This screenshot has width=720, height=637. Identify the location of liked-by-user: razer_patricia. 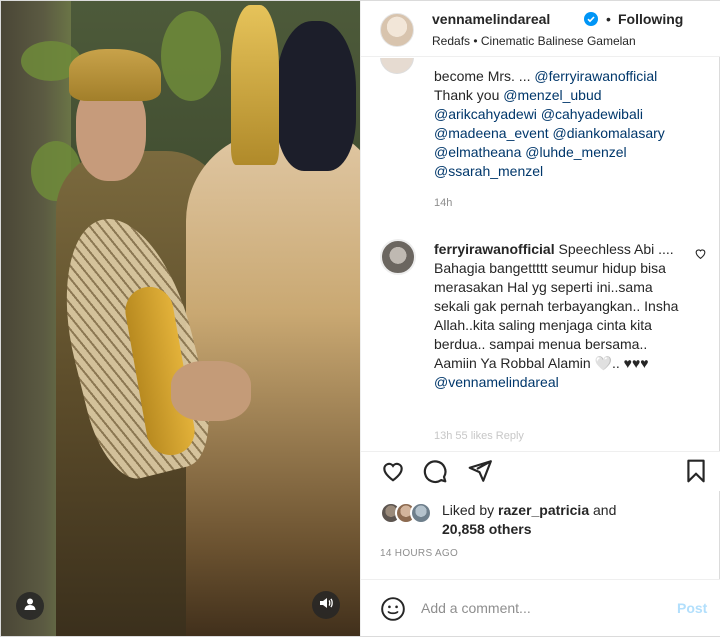
(543, 510).